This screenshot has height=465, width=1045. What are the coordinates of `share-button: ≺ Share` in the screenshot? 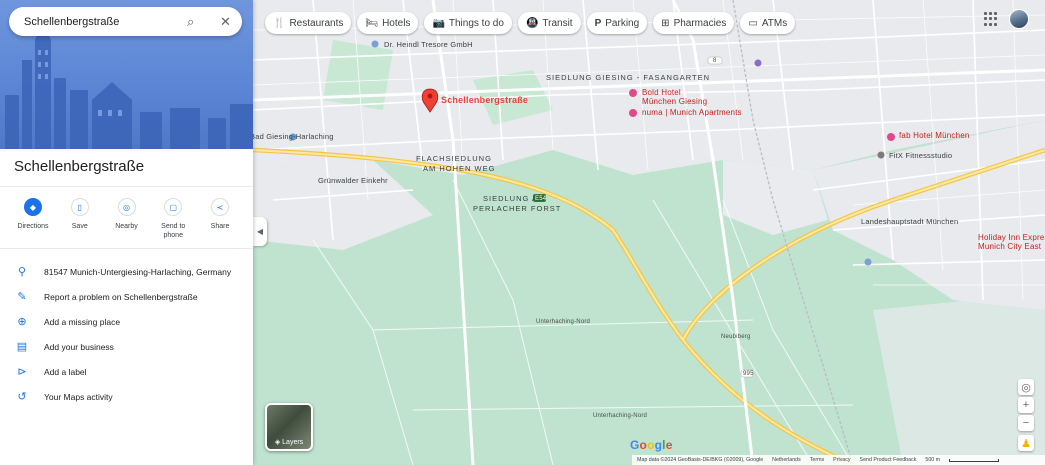 It's located at (220, 219).